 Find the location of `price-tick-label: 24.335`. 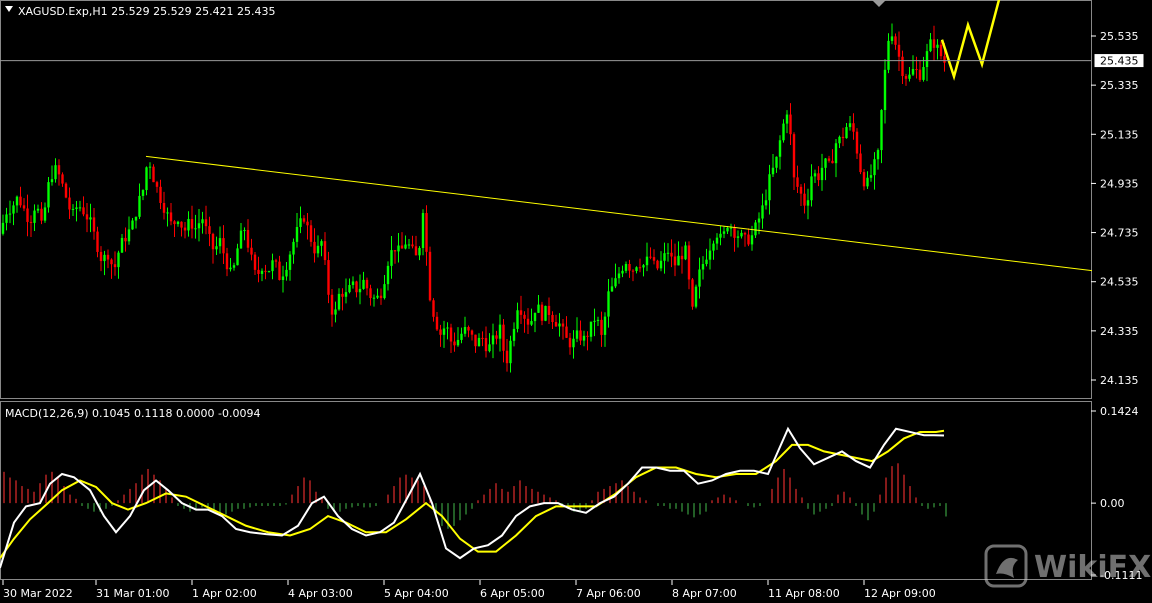

price-tick-label: 24.335 is located at coordinates (1119, 331).